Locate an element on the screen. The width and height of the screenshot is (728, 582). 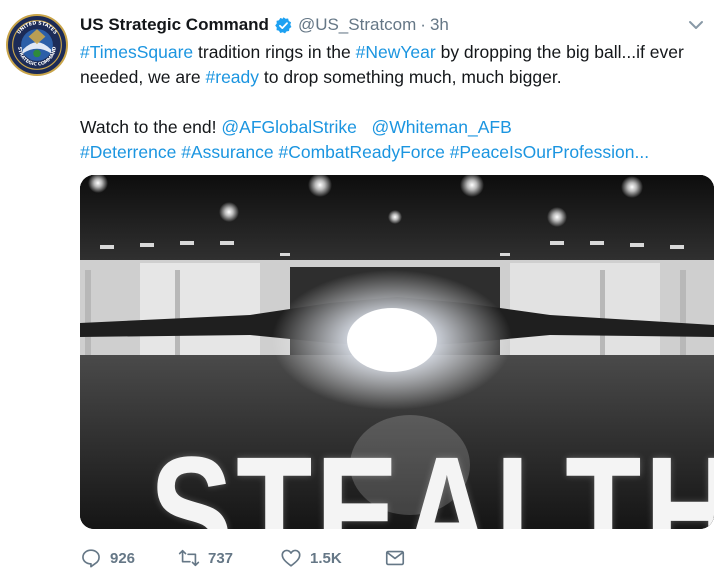
tweet-timestamp: 3h is located at coordinates (439, 25).